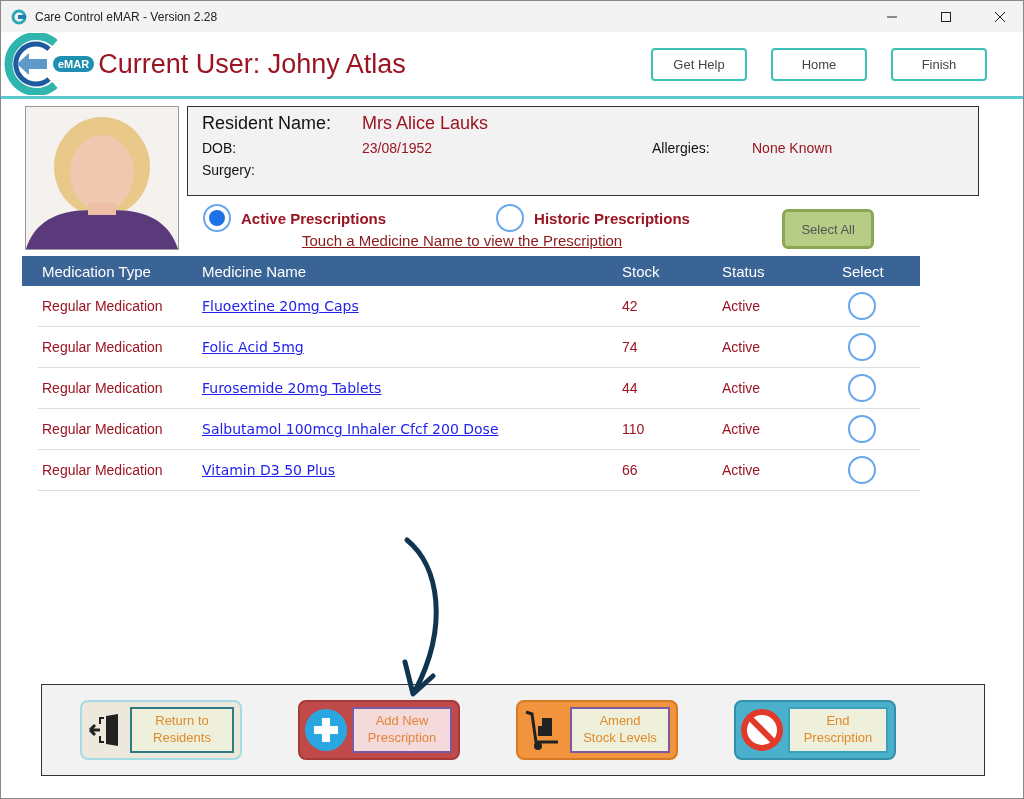  I want to click on field-label: Resident Name:, so click(267, 123).